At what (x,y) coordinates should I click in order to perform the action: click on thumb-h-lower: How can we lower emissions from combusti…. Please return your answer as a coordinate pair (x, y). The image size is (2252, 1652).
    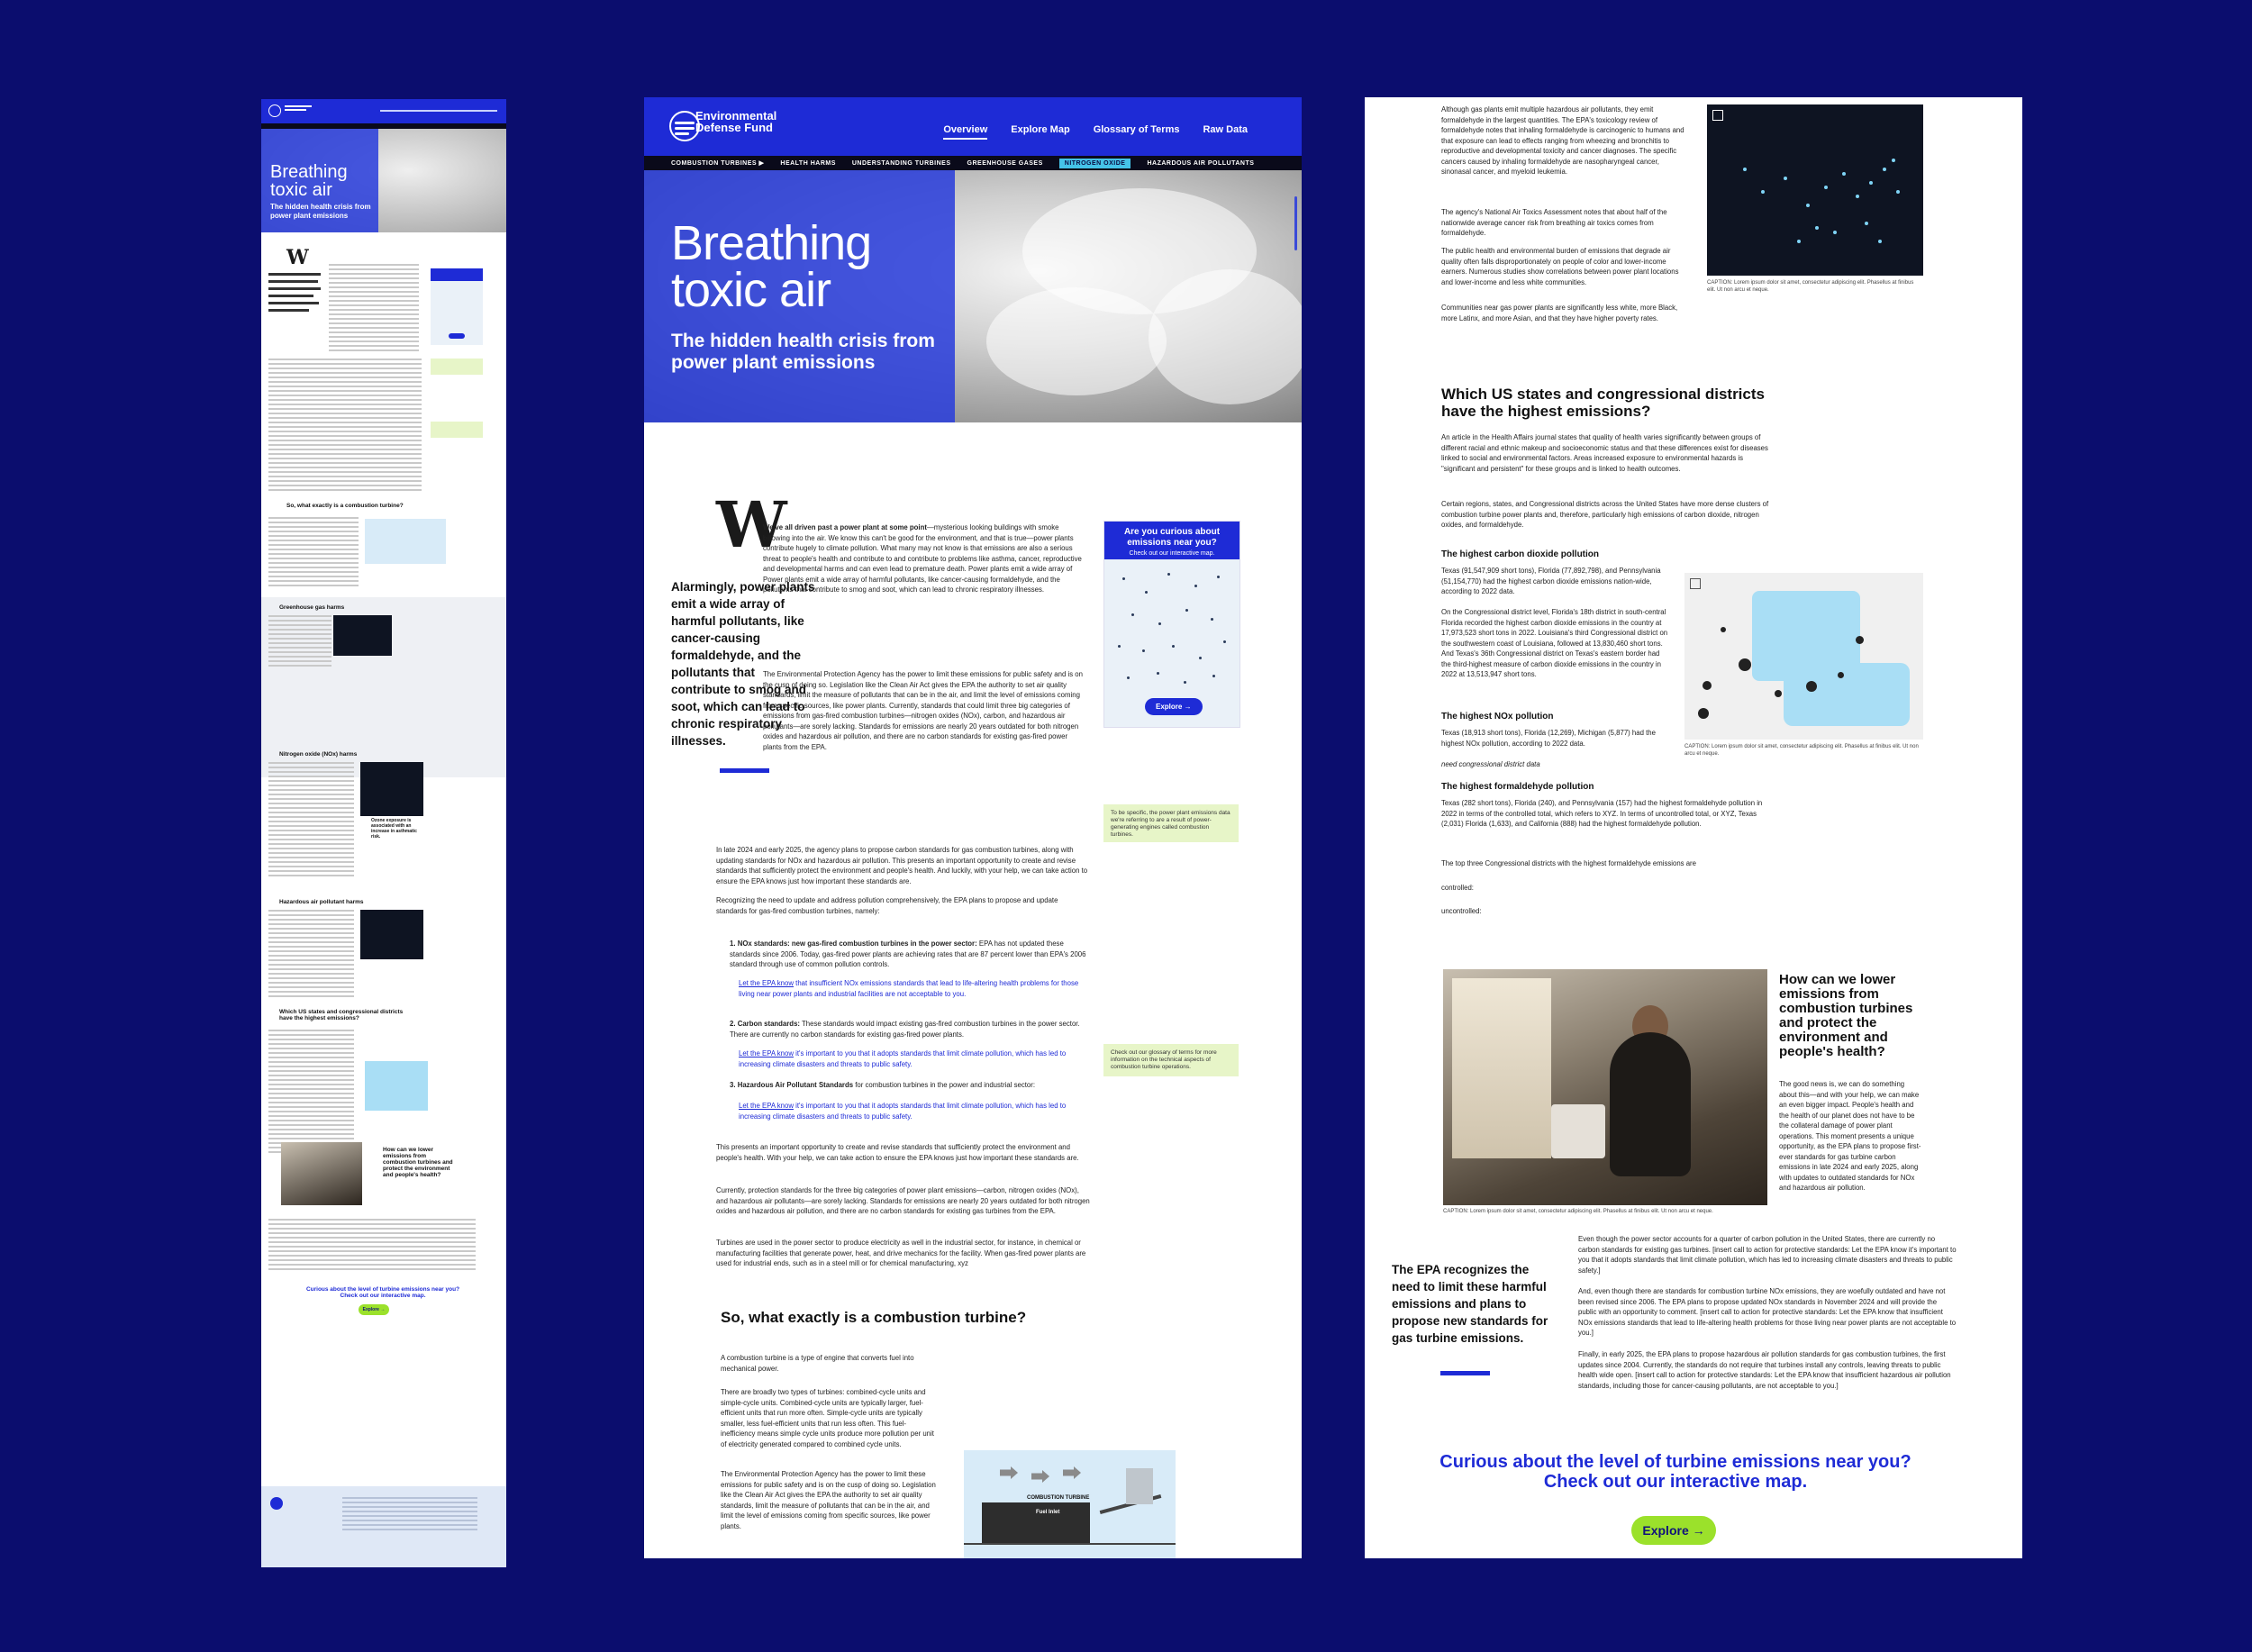
    Looking at the image, I should click on (418, 1162).